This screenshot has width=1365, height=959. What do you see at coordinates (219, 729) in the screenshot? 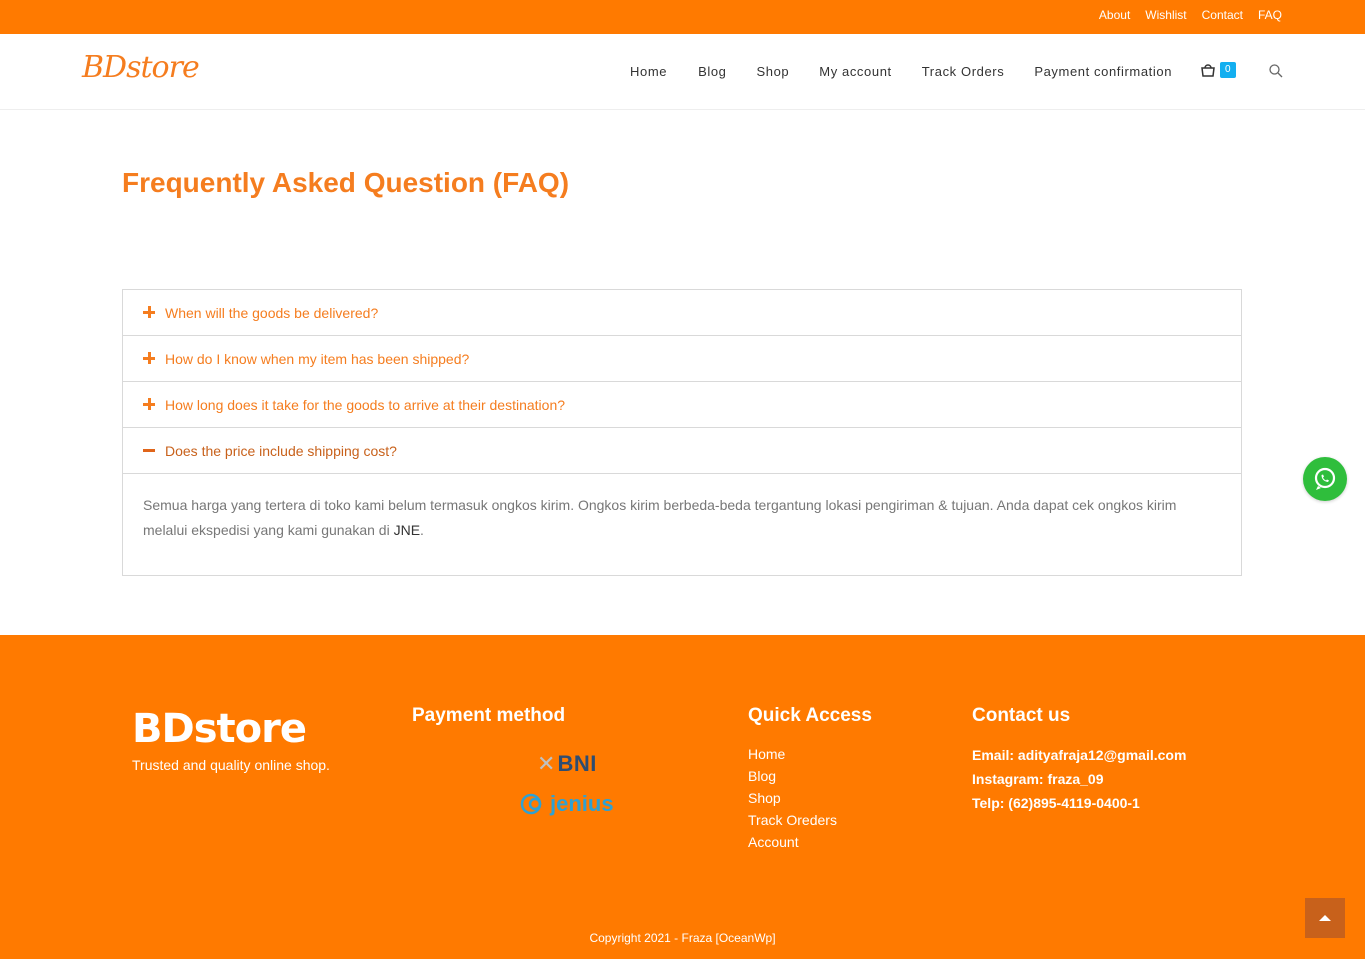
I see `footer-logo: BDstore` at bounding box center [219, 729].